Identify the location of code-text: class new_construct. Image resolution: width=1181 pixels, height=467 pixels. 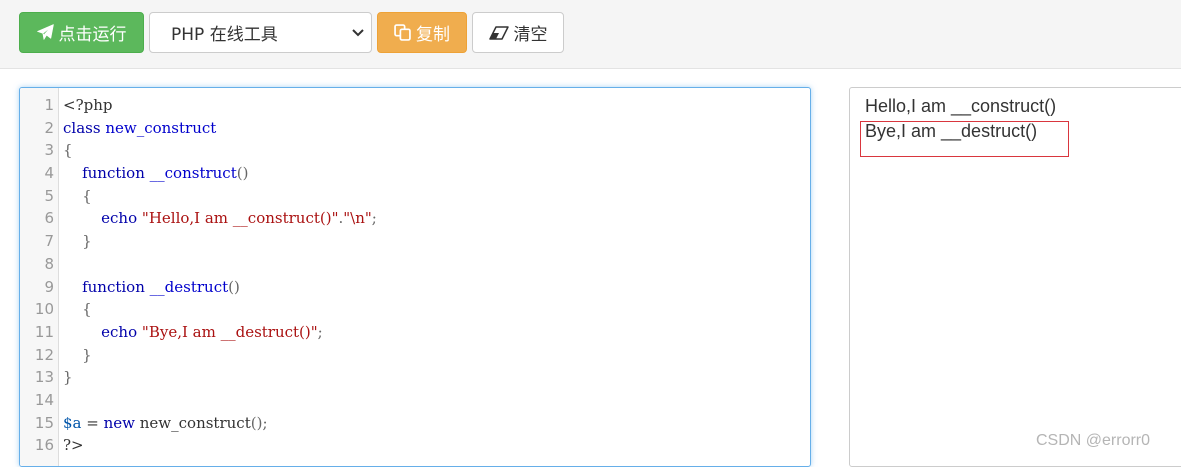
(139, 128).